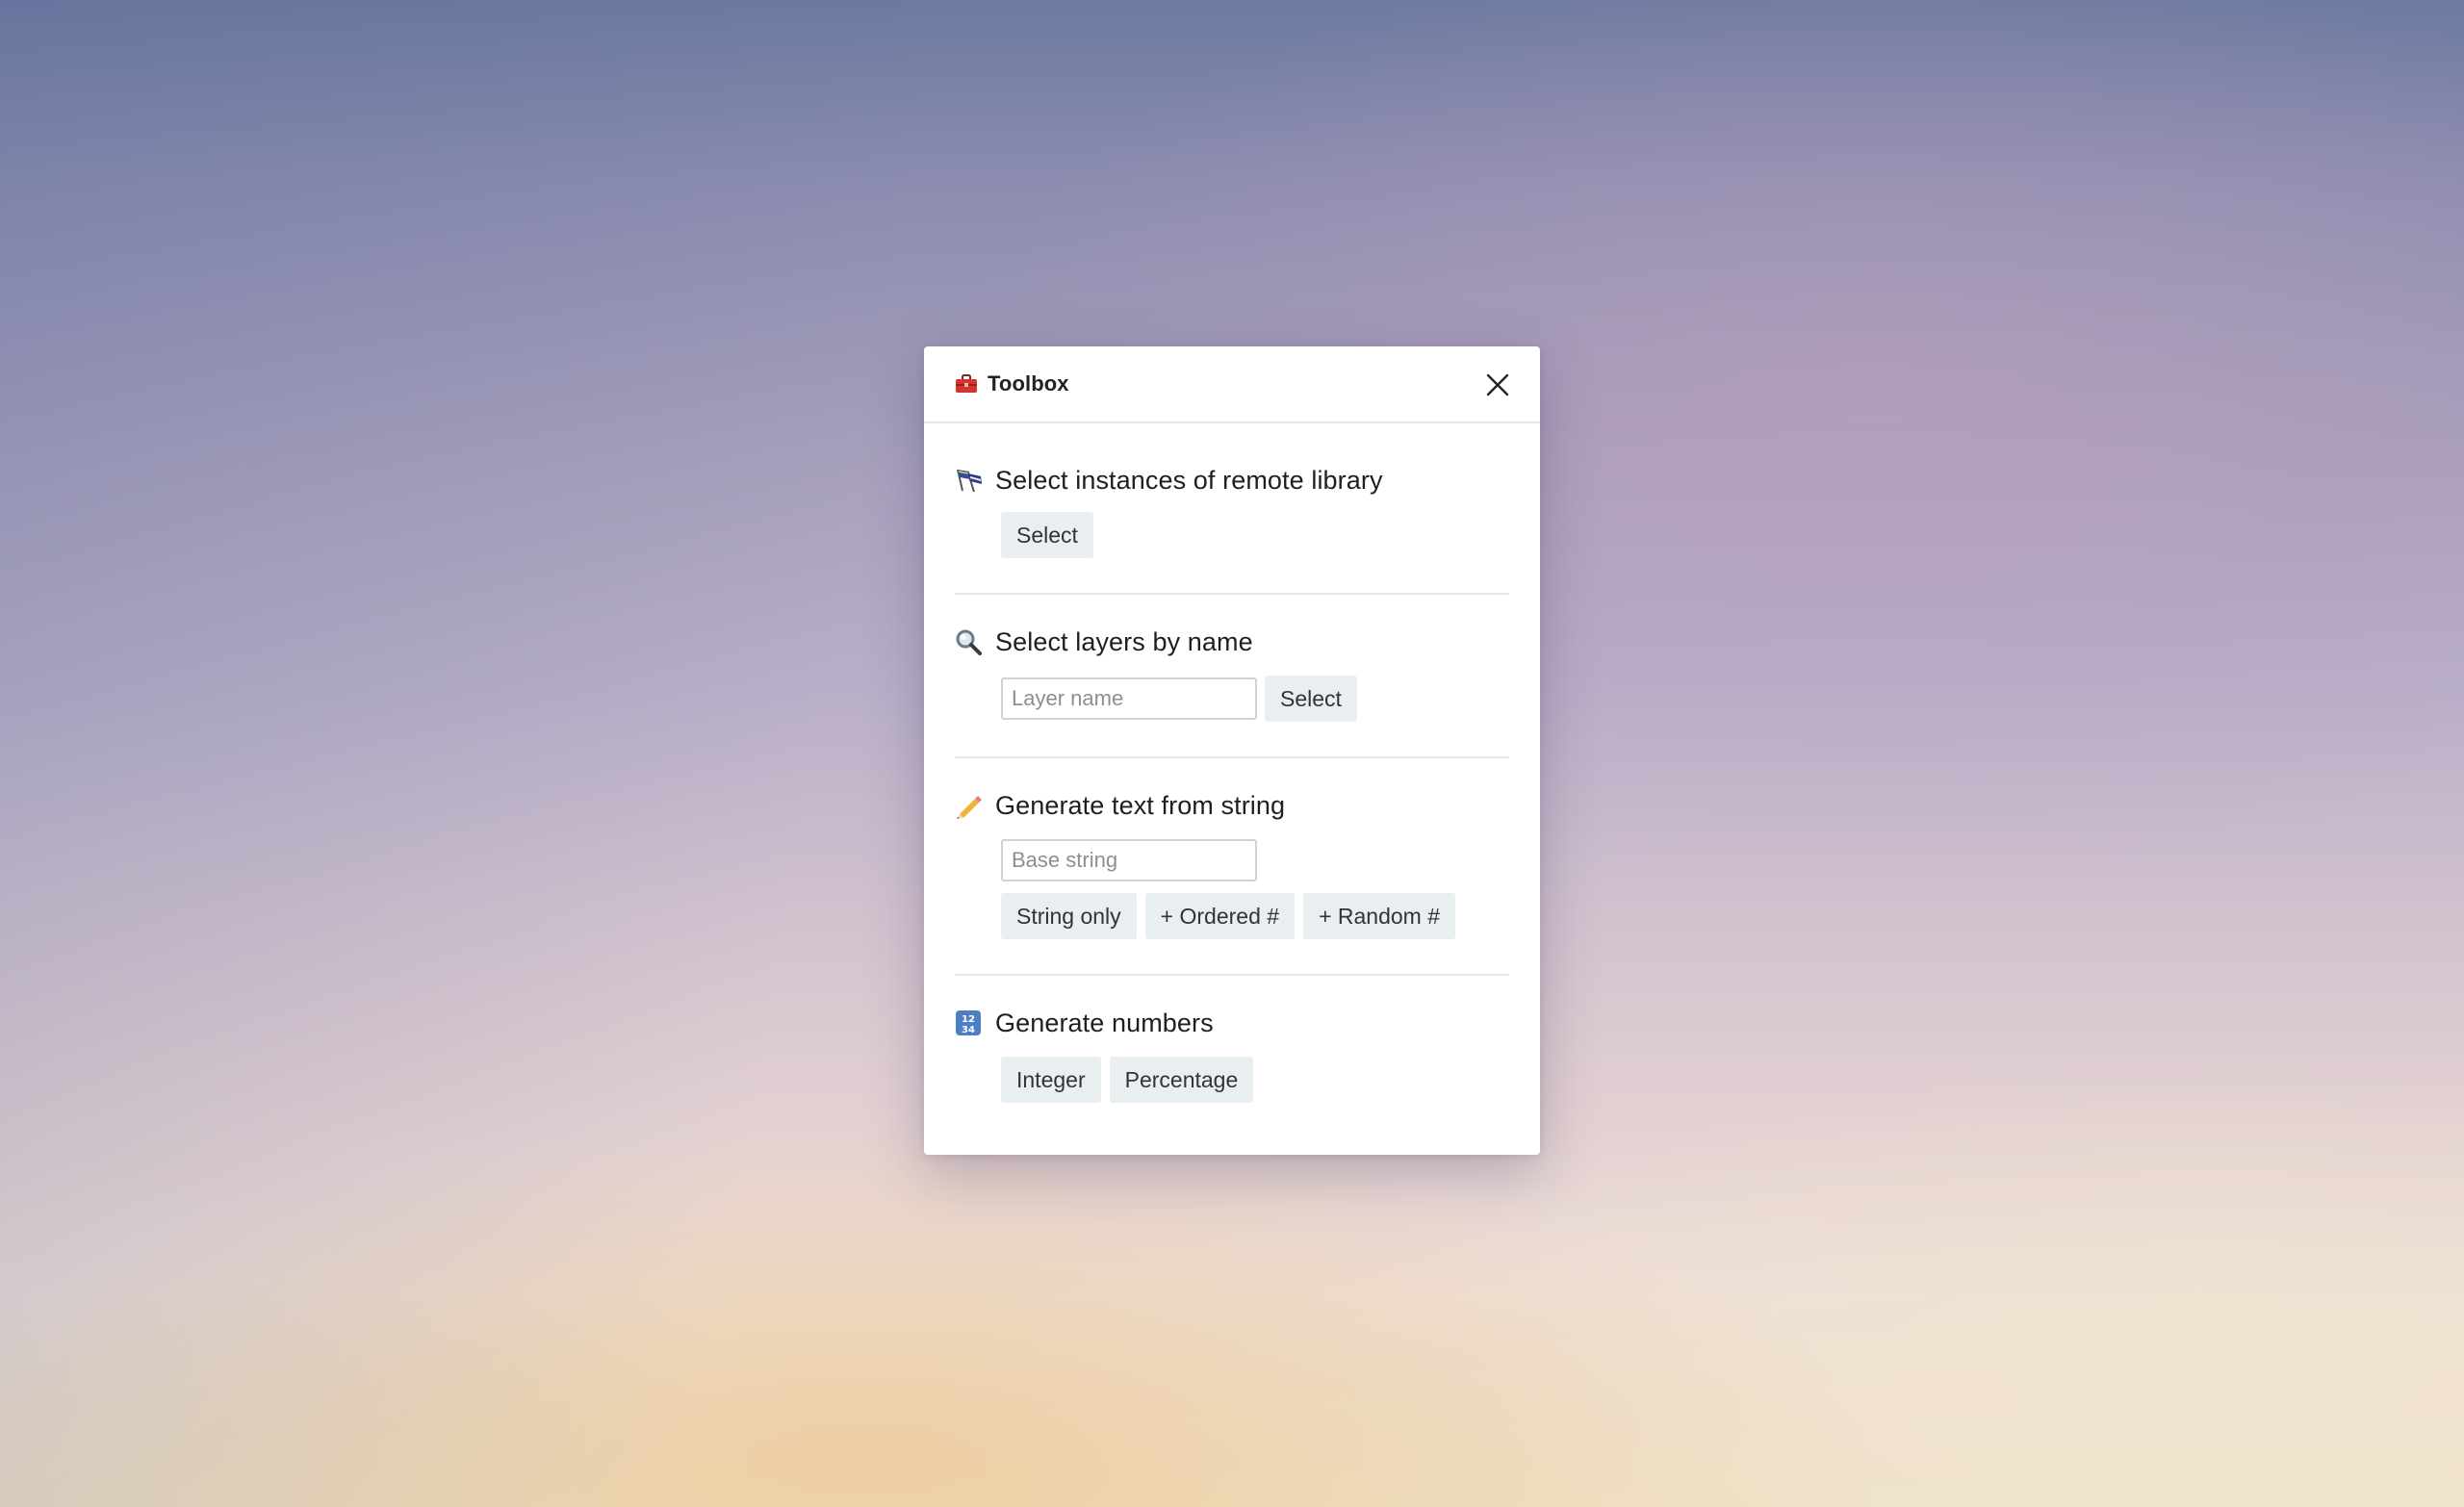  What do you see at coordinates (969, 806) in the screenshot?
I see `pencil-icon` at bounding box center [969, 806].